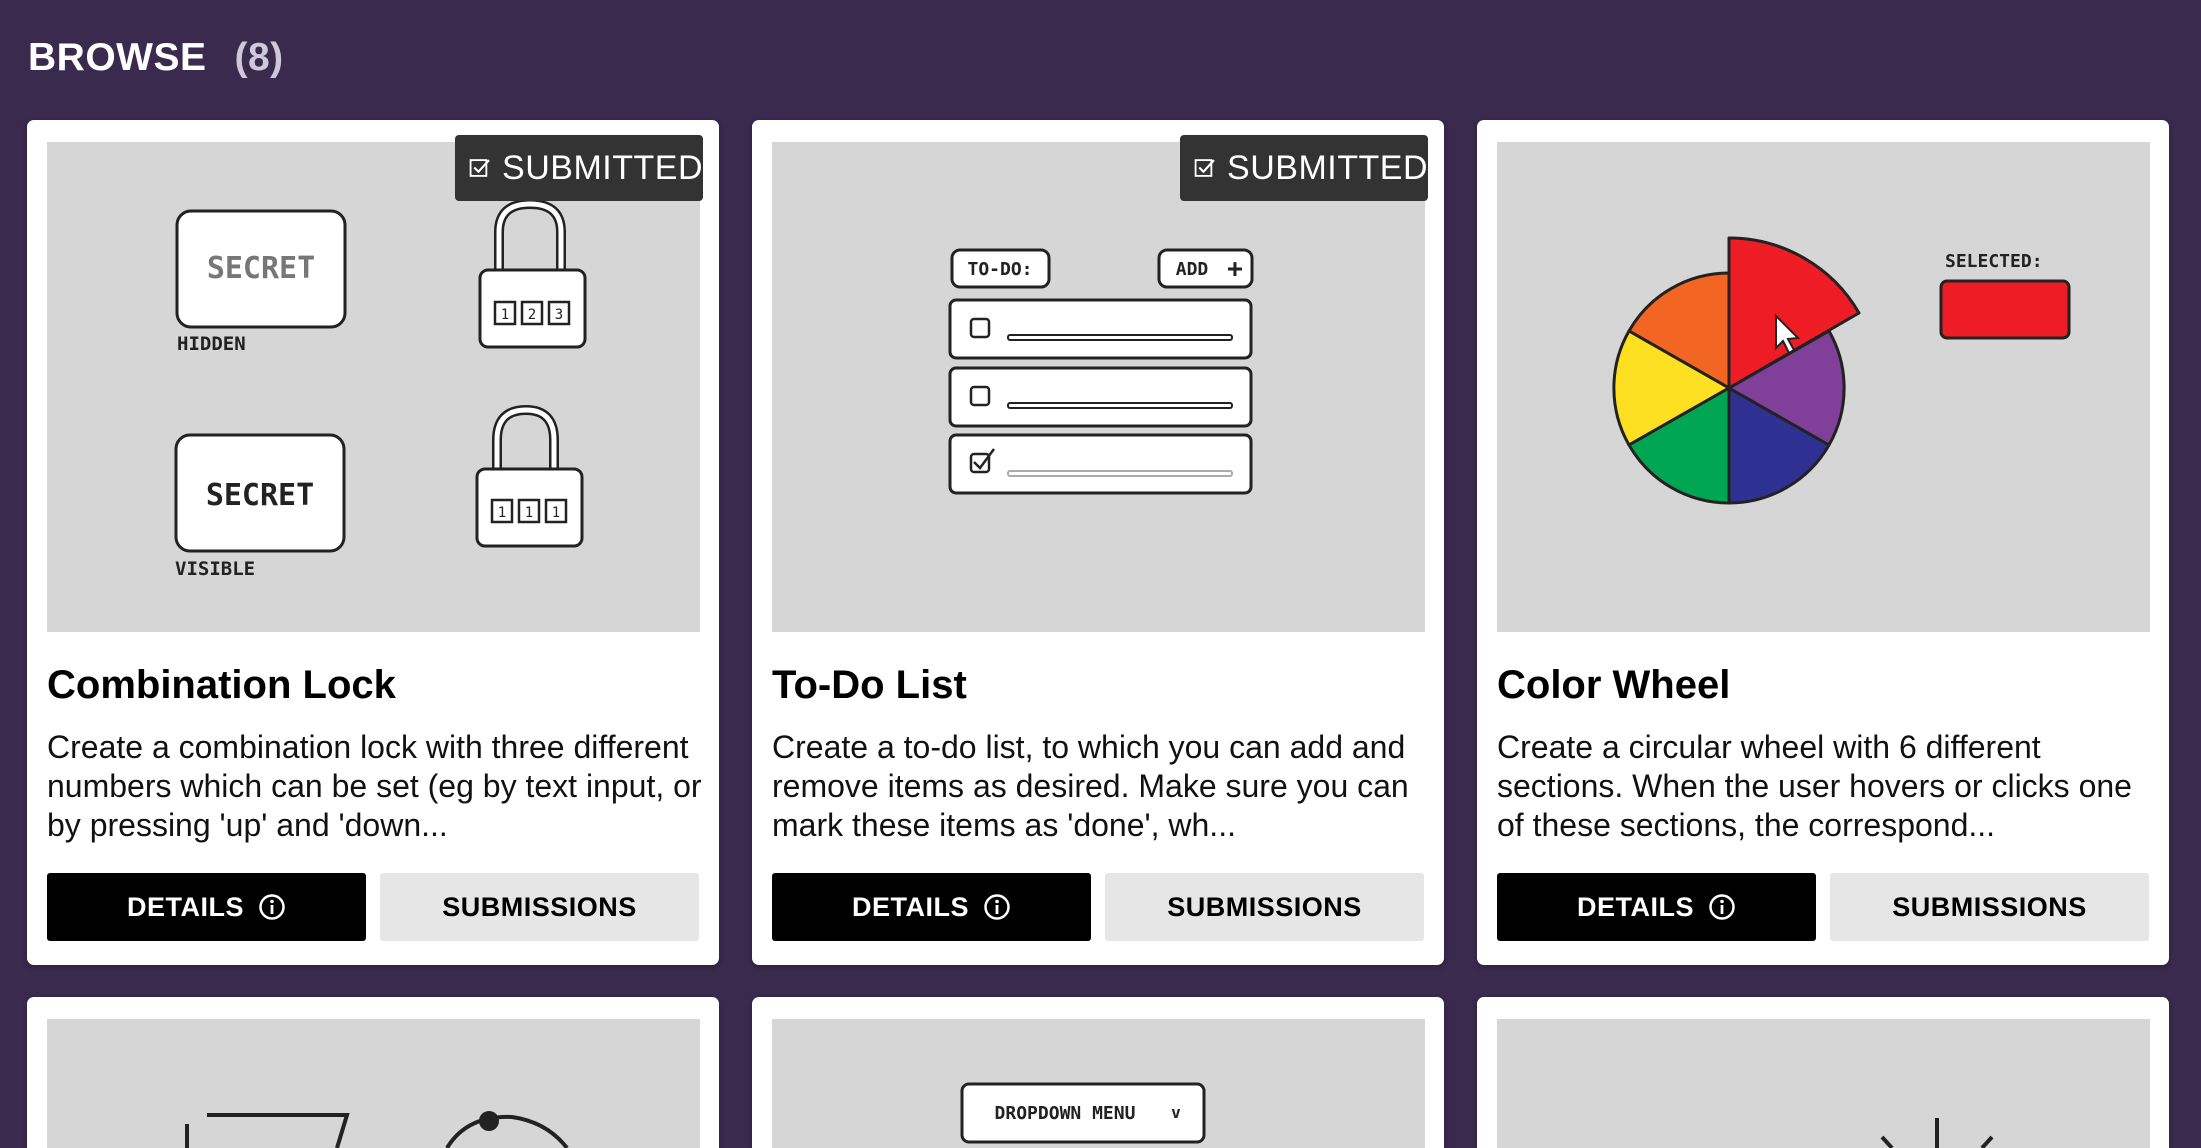 The image size is (2201, 1148). I want to click on add-label: ADD, so click(1192, 269).